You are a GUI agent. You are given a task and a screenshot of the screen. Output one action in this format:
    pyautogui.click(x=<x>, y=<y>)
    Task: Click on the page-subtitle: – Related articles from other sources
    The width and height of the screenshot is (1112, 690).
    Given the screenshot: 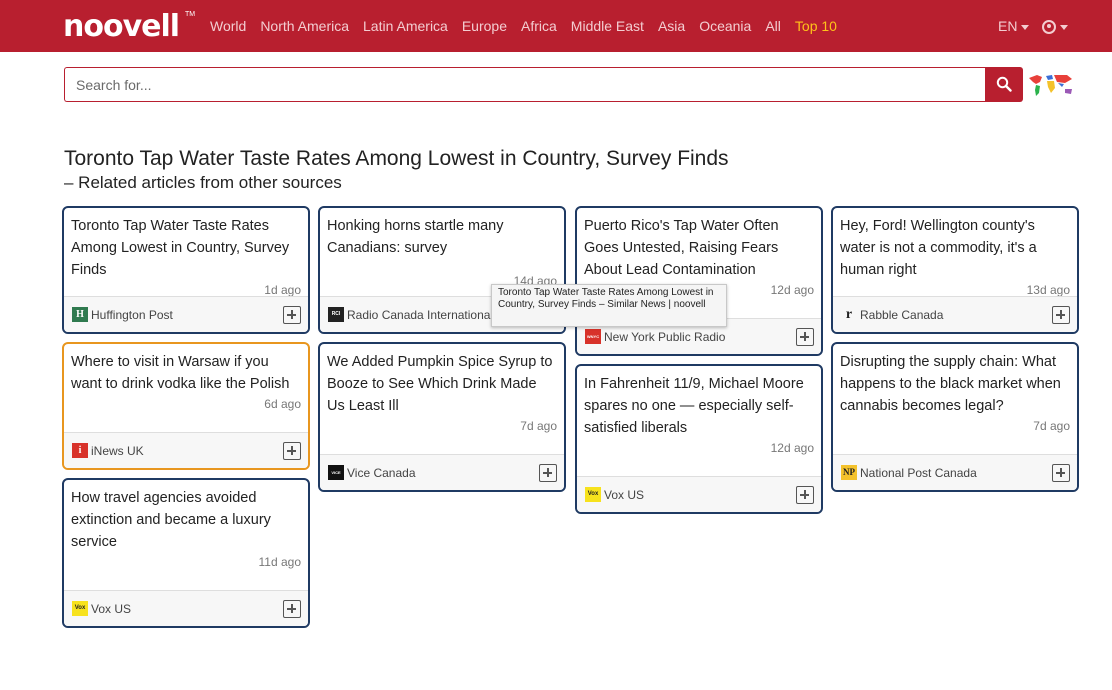 What is the action you would take?
    pyautogui.click(x=203, y=182)
    